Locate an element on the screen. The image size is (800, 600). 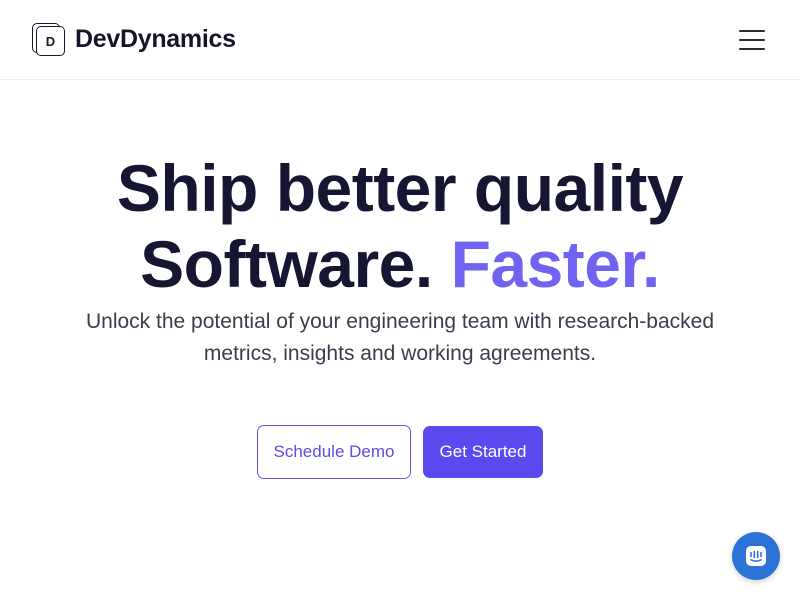
headline-accent: Faster. is located at coordinates (555, 264).